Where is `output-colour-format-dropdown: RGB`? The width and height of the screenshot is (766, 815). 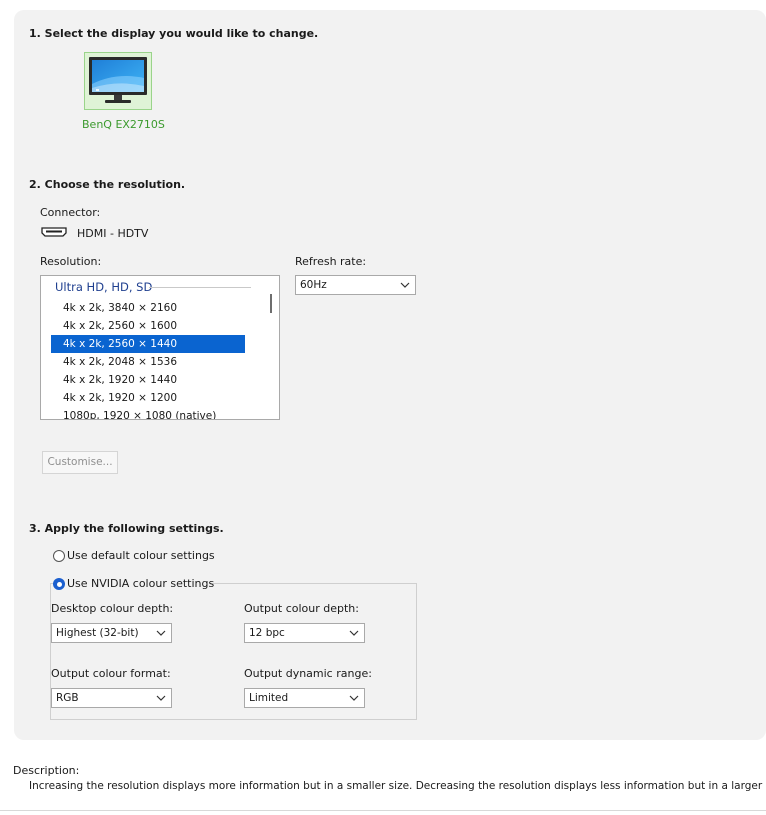
output-colour-format-dropdown: RGB is located at coordinates (111, 698).